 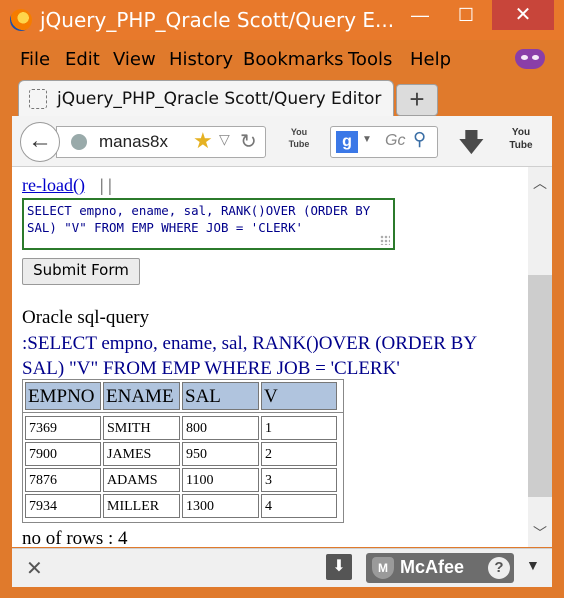 I want to click on close-addon-bar-icon: ✕, so click(x=34, y=568).